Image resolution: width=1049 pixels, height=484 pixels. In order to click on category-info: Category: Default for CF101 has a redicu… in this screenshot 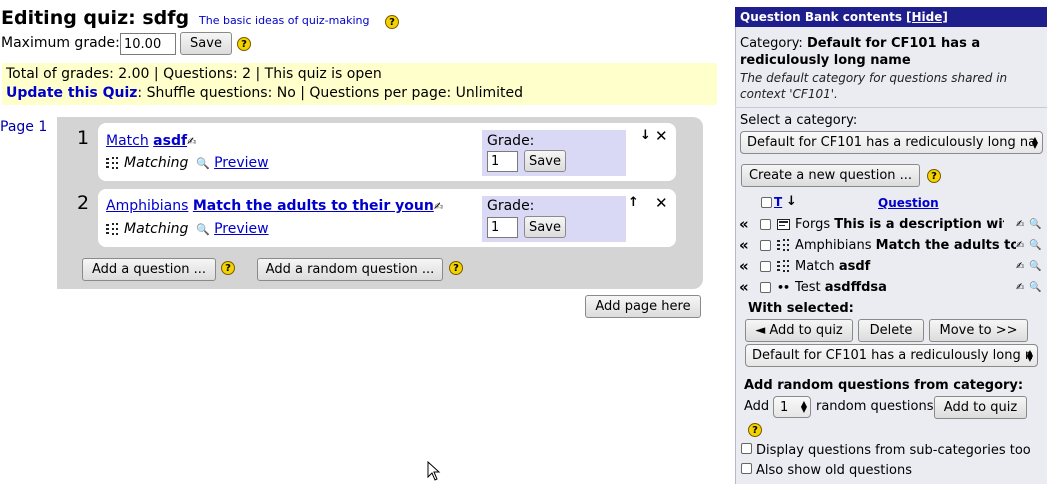, I will do `click(890, 52)`.